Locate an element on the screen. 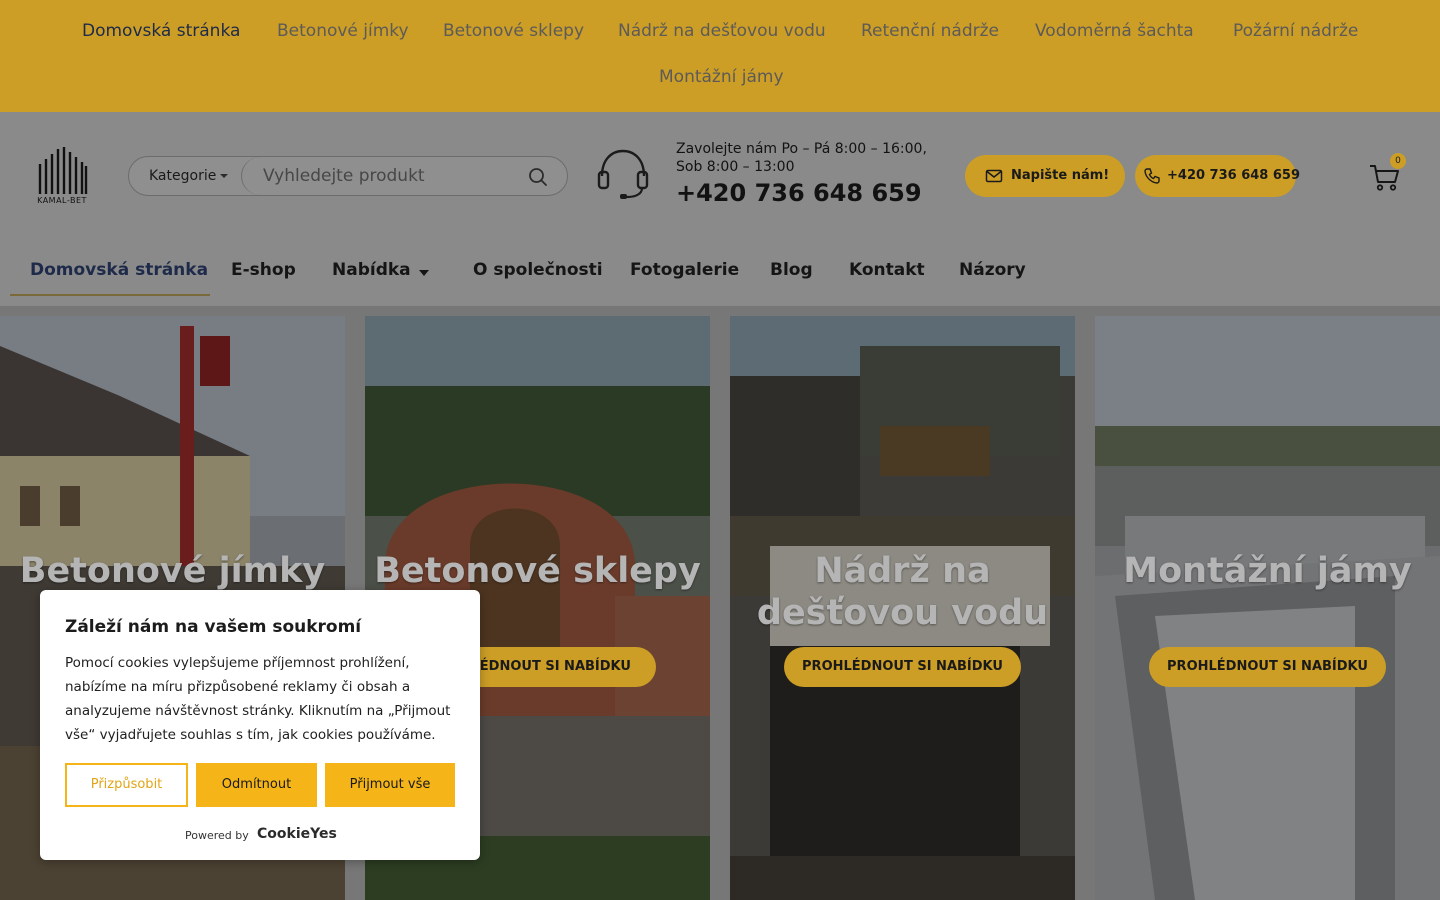 The image size is (1440, 900). card-title: Betonové jímky is located at coordinates (172, 571).